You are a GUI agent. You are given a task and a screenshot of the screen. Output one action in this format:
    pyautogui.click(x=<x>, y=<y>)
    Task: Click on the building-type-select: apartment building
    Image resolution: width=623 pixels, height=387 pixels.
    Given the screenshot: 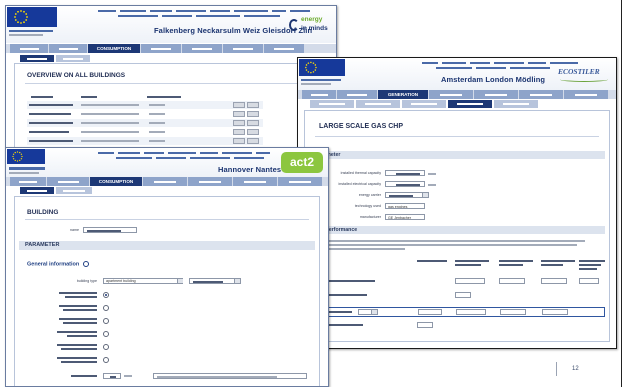 What is the action you would take?
    pyautogui.click(x=143, y=281)
    